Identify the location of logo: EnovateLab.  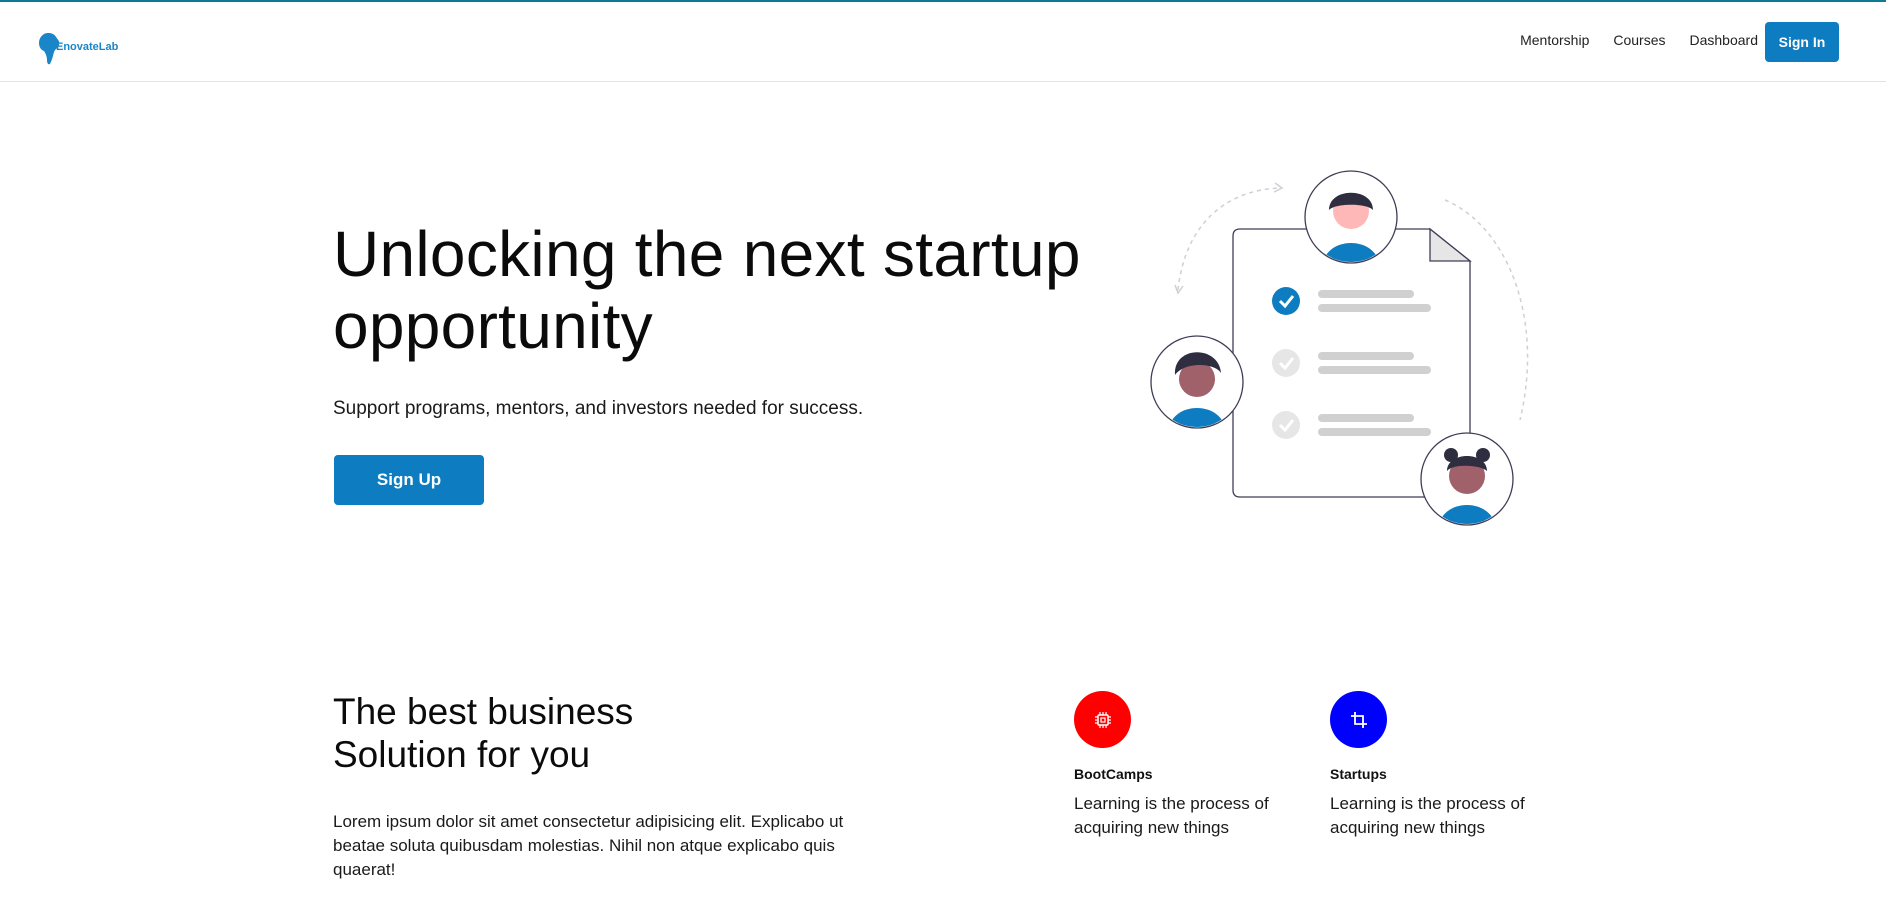
(78, 49).